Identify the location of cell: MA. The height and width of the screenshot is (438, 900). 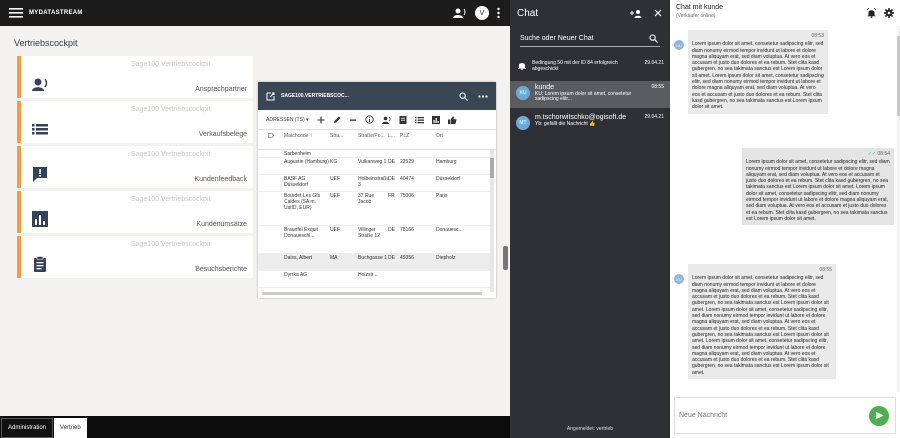
(334, 258).